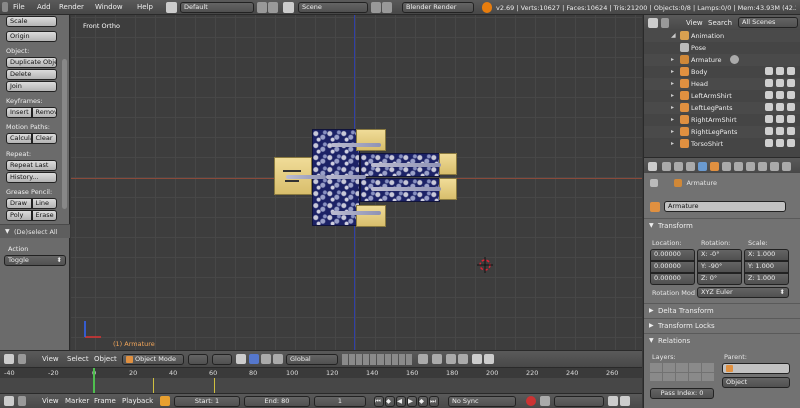 The height and width of the screenshot is (408, 800). What do you see at coordinates (207, 401) in the screenshot?
I see `start-frame-field: Start: 1` at bounding box center [207, 401].